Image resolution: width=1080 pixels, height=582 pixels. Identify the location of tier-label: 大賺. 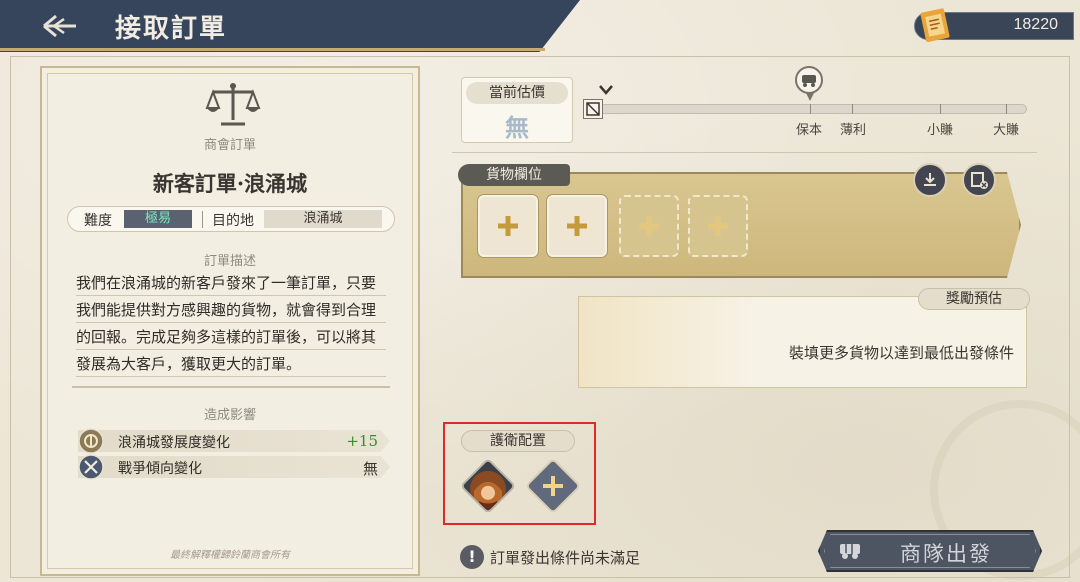
(1006, 130).